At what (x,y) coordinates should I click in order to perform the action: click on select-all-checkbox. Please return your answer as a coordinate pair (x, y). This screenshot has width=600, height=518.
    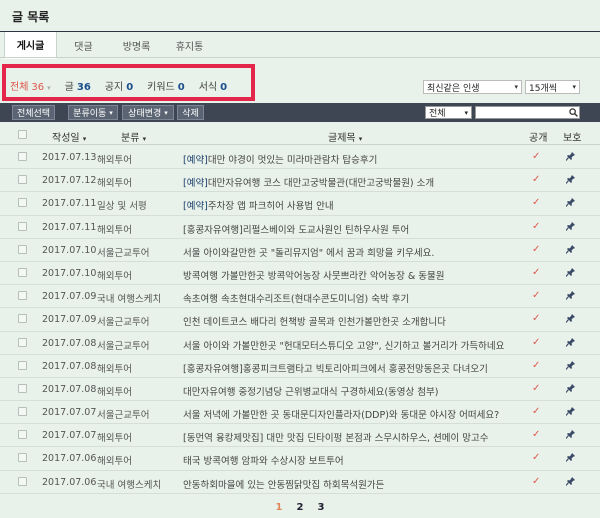
    Looking at the image, I should click on (22, 134).